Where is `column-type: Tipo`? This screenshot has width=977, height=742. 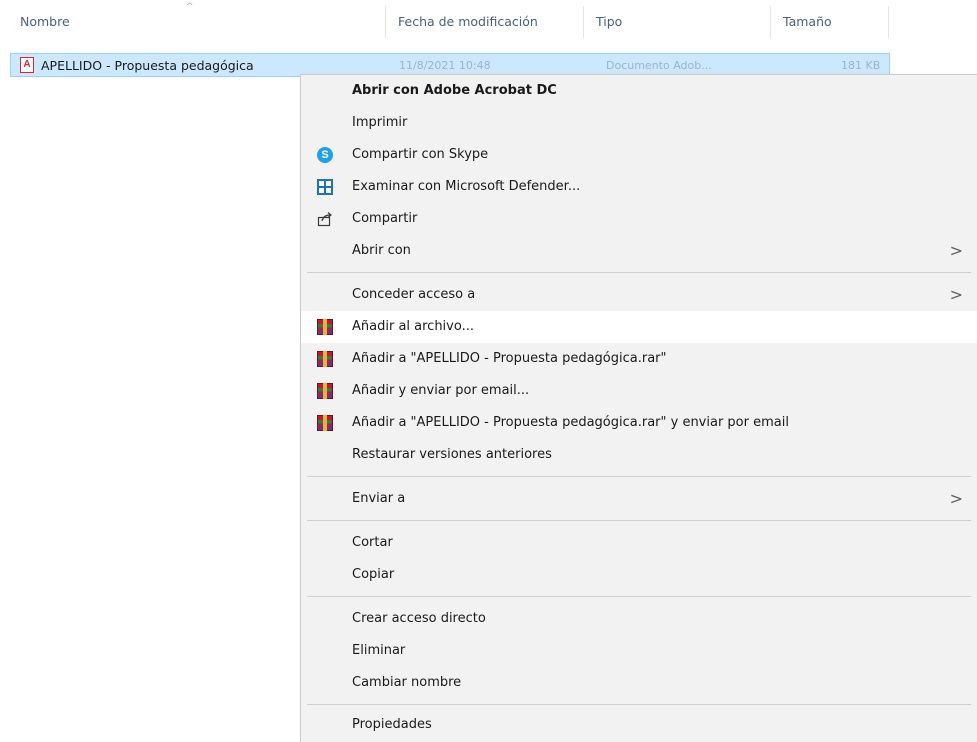
column-type: Tipo is located at coordinates (609, 21).